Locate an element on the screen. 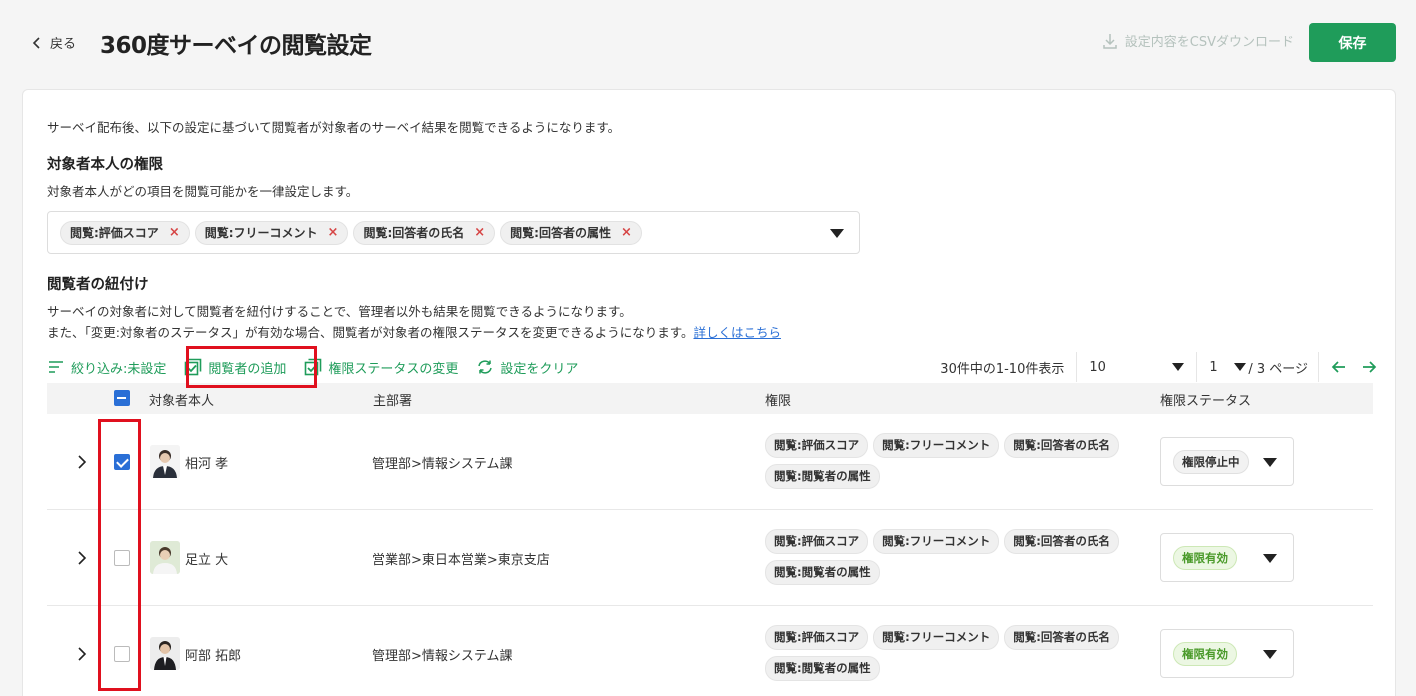  csv-label: 設定内容をCSVダウンロード is located at coordinates (1209, 42).